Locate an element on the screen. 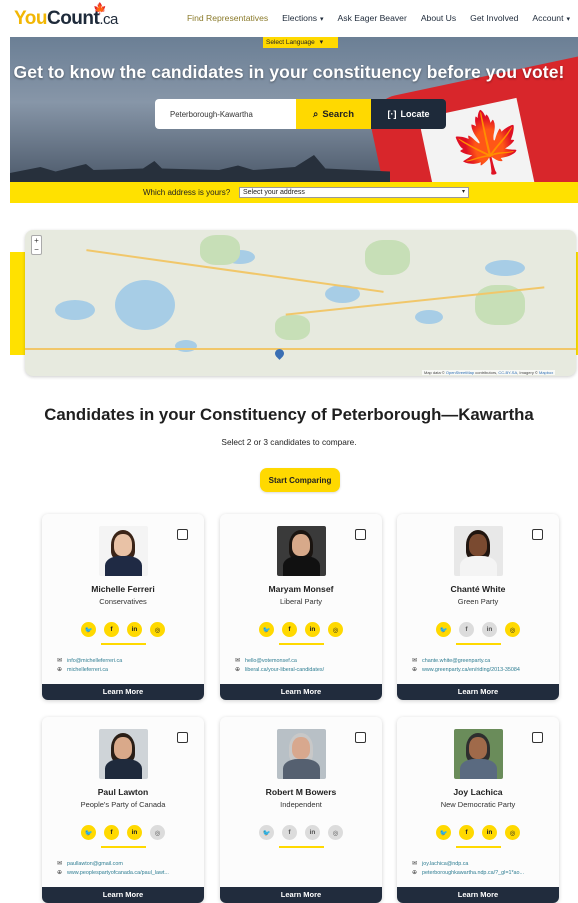  nav-link-5: Account ▾ is located at coordinates (551, 18).